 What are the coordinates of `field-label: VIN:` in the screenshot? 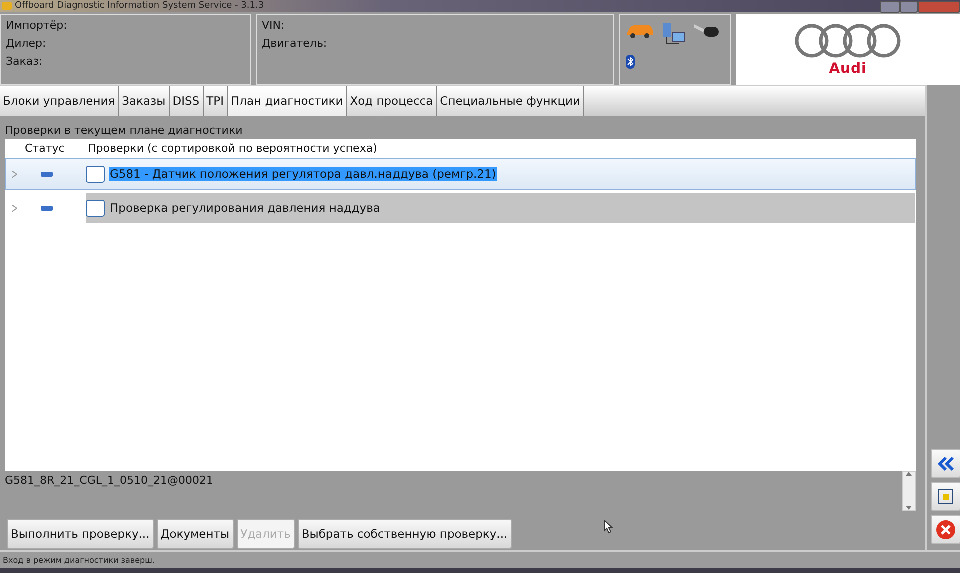 It's located at (274, 25).